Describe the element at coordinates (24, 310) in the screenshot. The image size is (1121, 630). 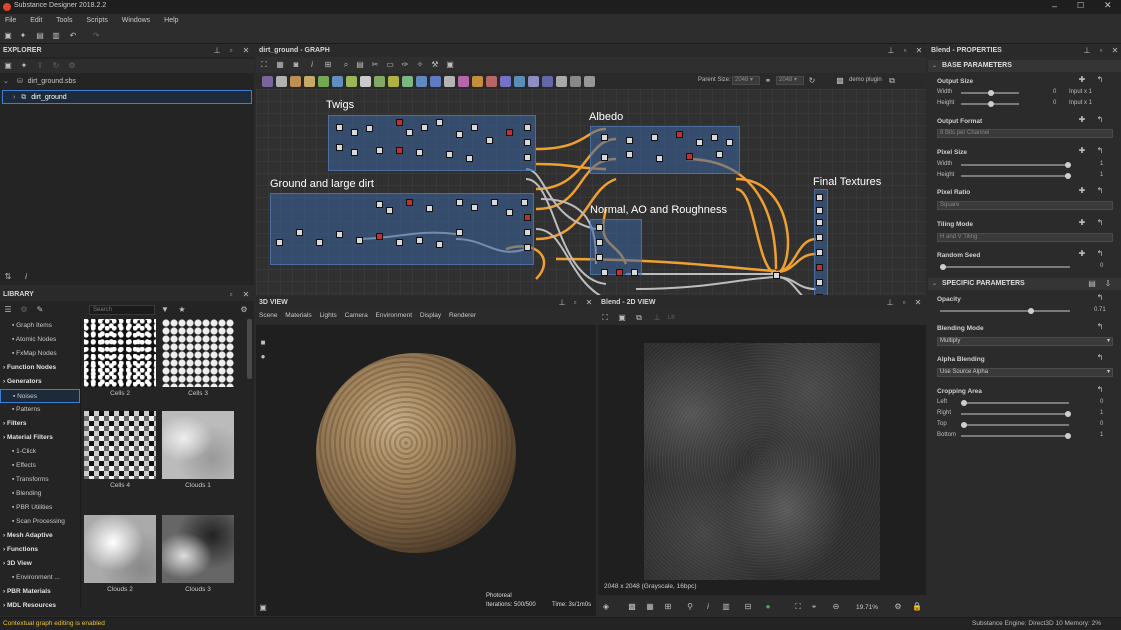
I see `filter-icon: ⚙` at that location.